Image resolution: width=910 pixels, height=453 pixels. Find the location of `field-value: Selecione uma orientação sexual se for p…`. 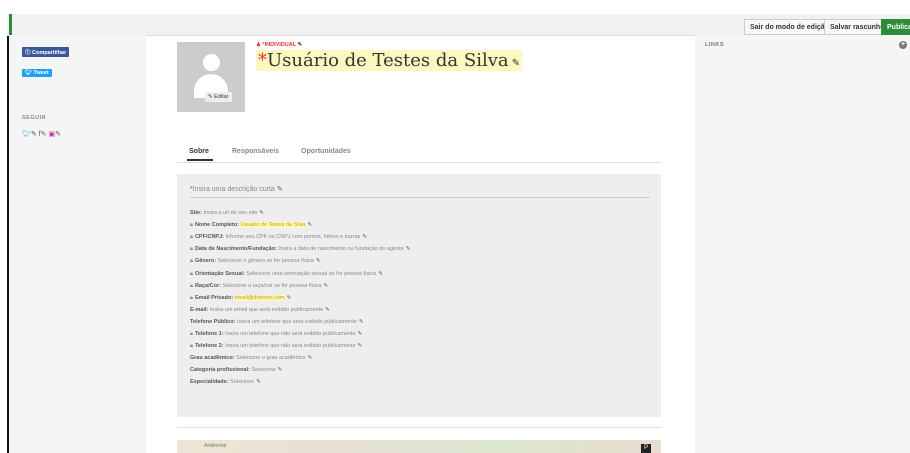

field-value: Selecione uma orientação sexual se for p… is located at coordinates (311, 274).